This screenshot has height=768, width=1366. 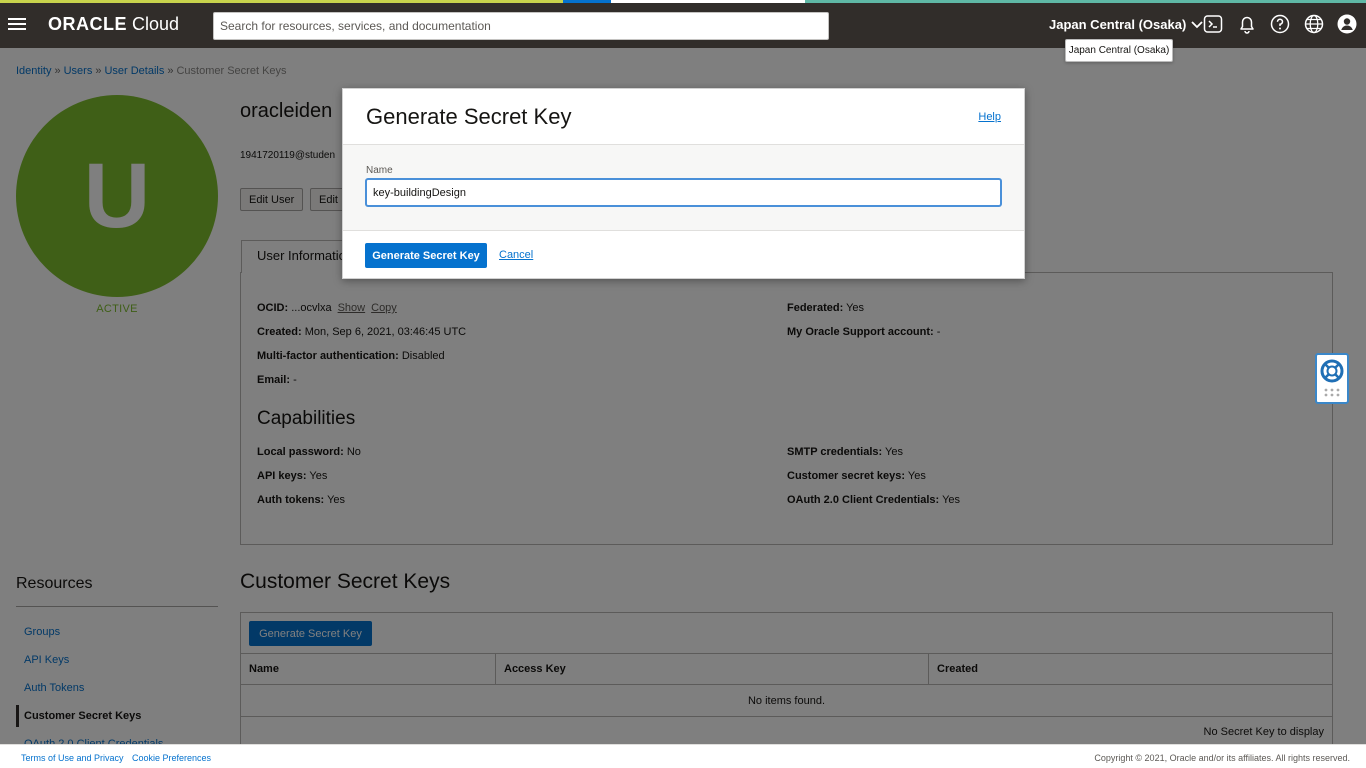 I want to click on dialog-title: Generate Secret Key, so click(x=469, y=116).